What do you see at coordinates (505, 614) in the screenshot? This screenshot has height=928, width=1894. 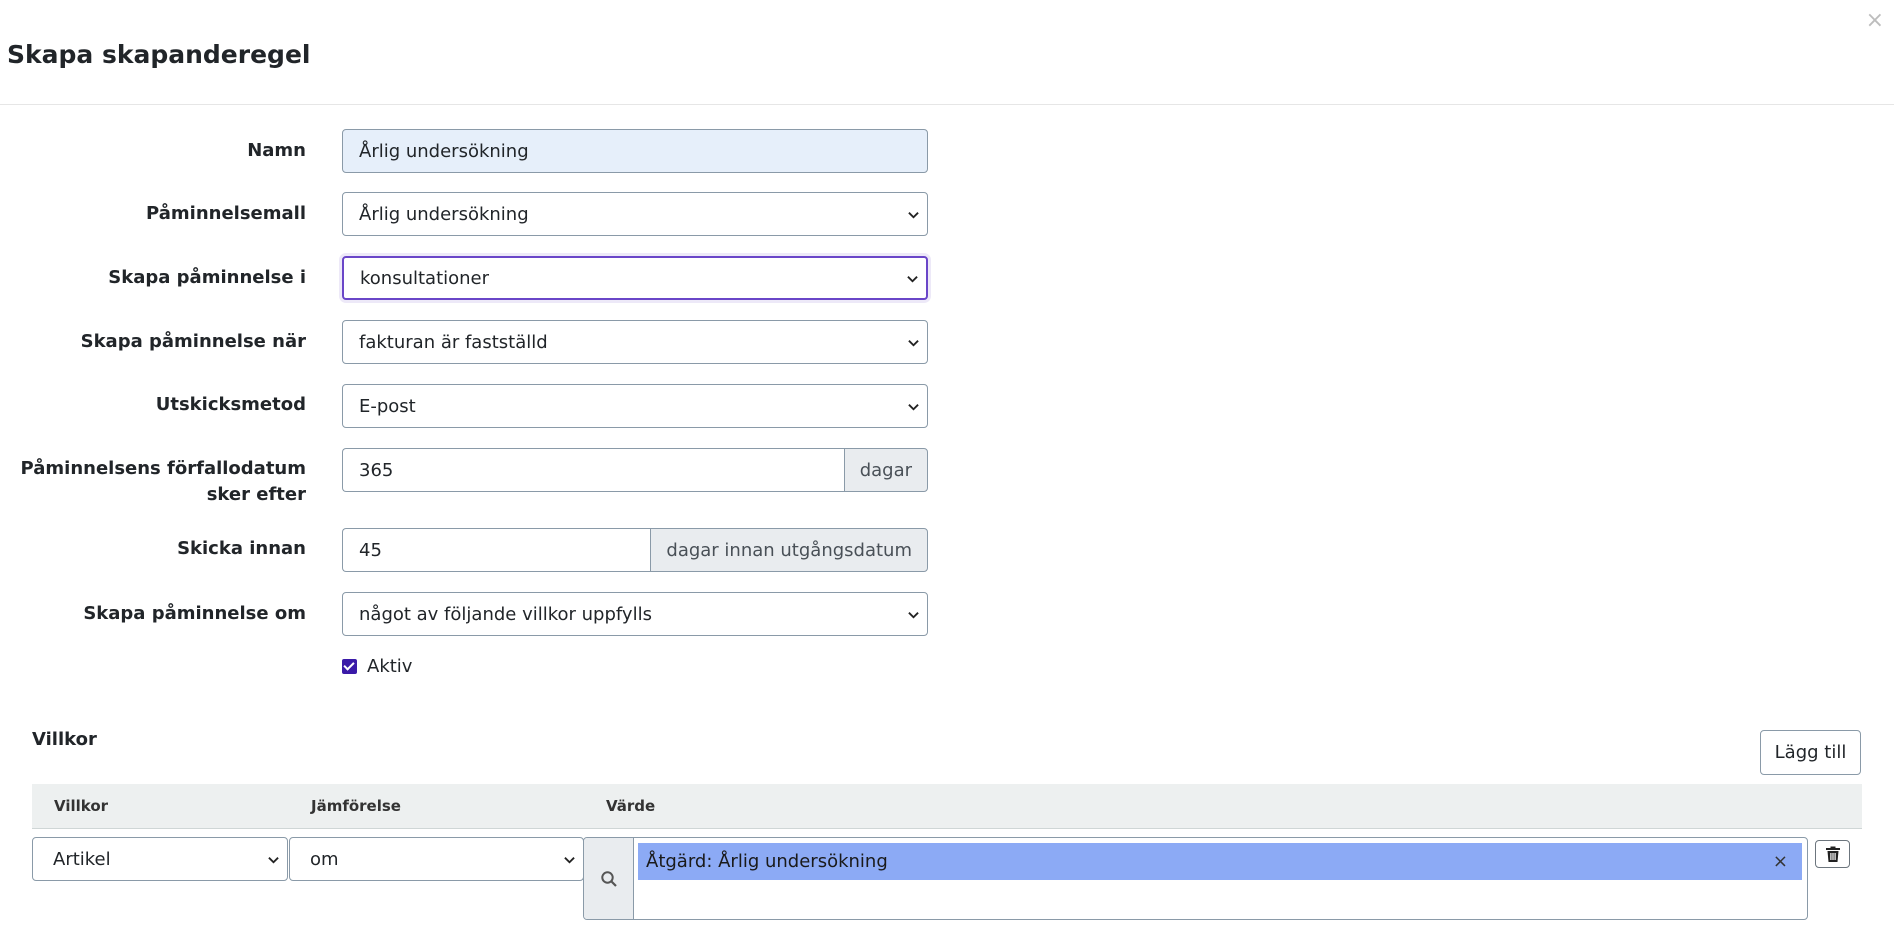 I see `create-if-select-value: något av följande villkor uppfylls` at bounding box center [505, 614].